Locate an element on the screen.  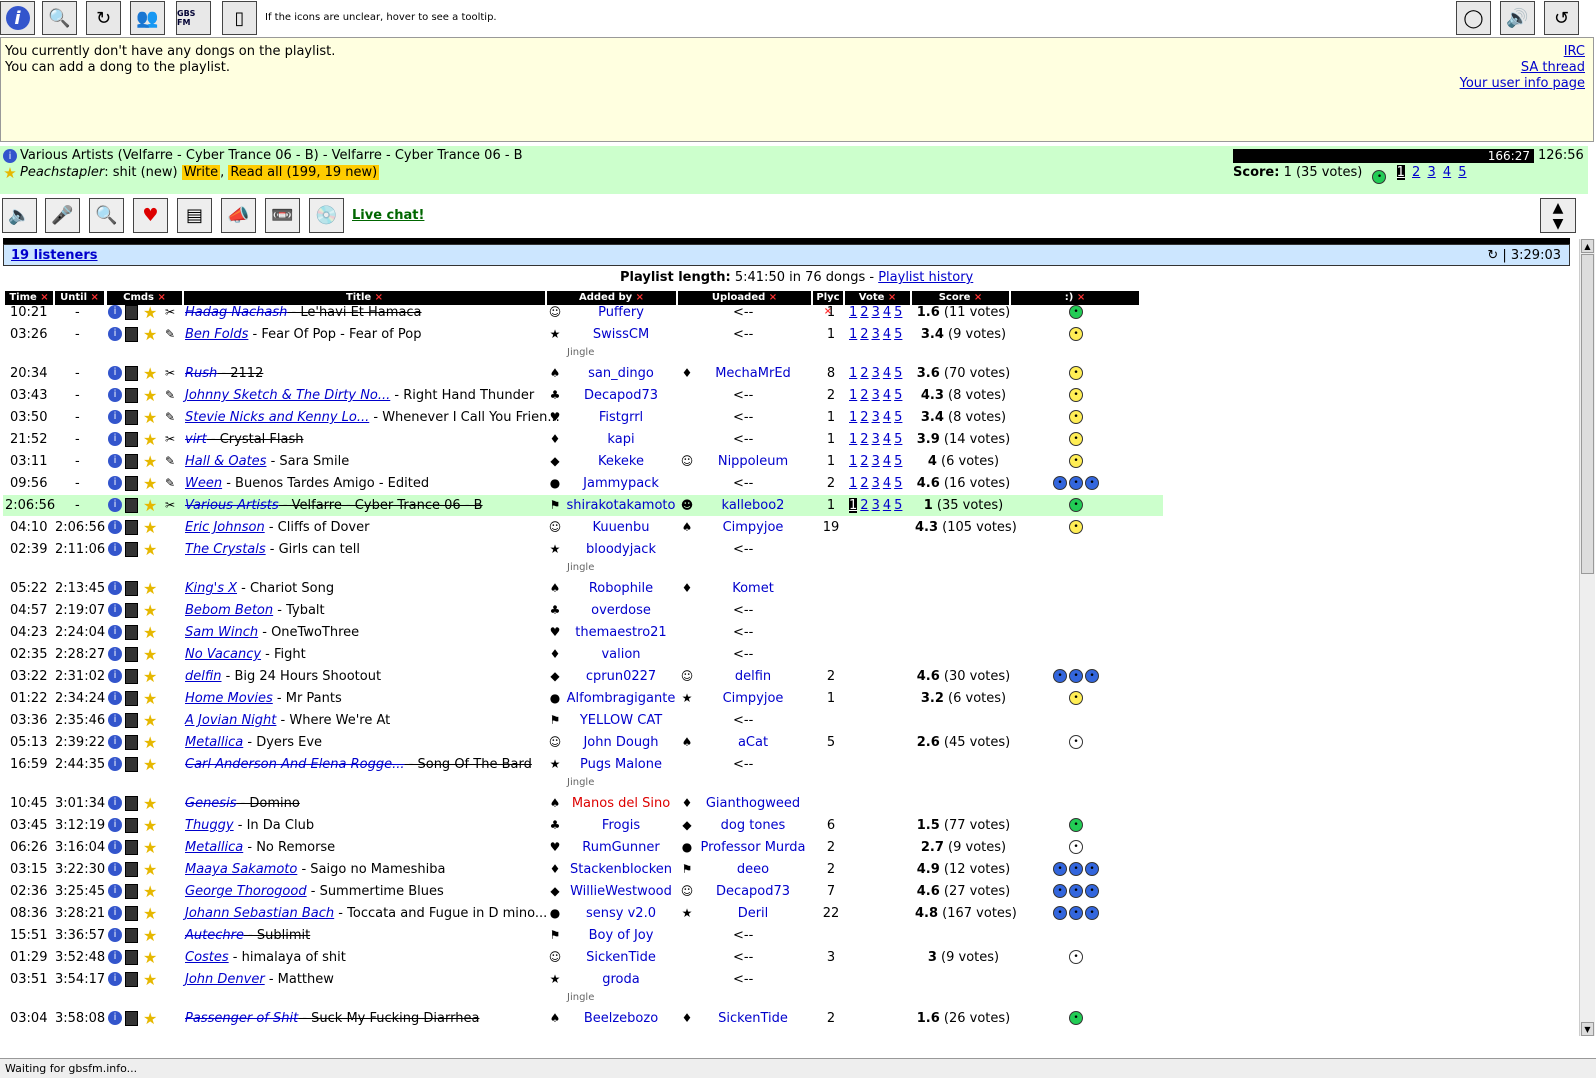
artist-link: Rush is located at coordinates (201, 373).